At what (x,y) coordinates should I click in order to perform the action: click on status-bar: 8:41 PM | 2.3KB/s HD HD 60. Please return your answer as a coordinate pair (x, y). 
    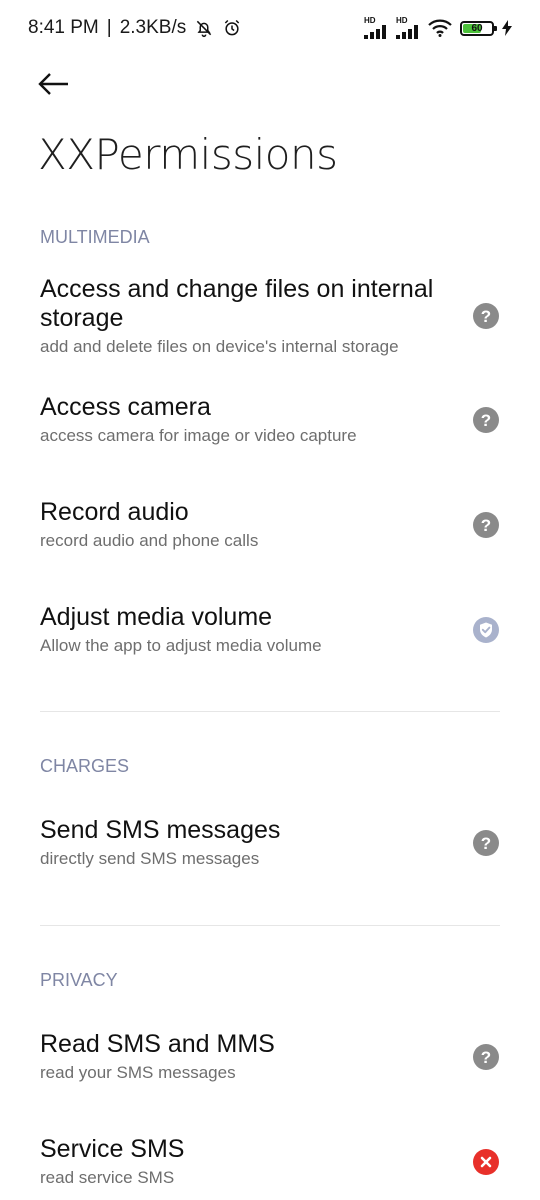
    Looking at the image, I should click on (270, 28).